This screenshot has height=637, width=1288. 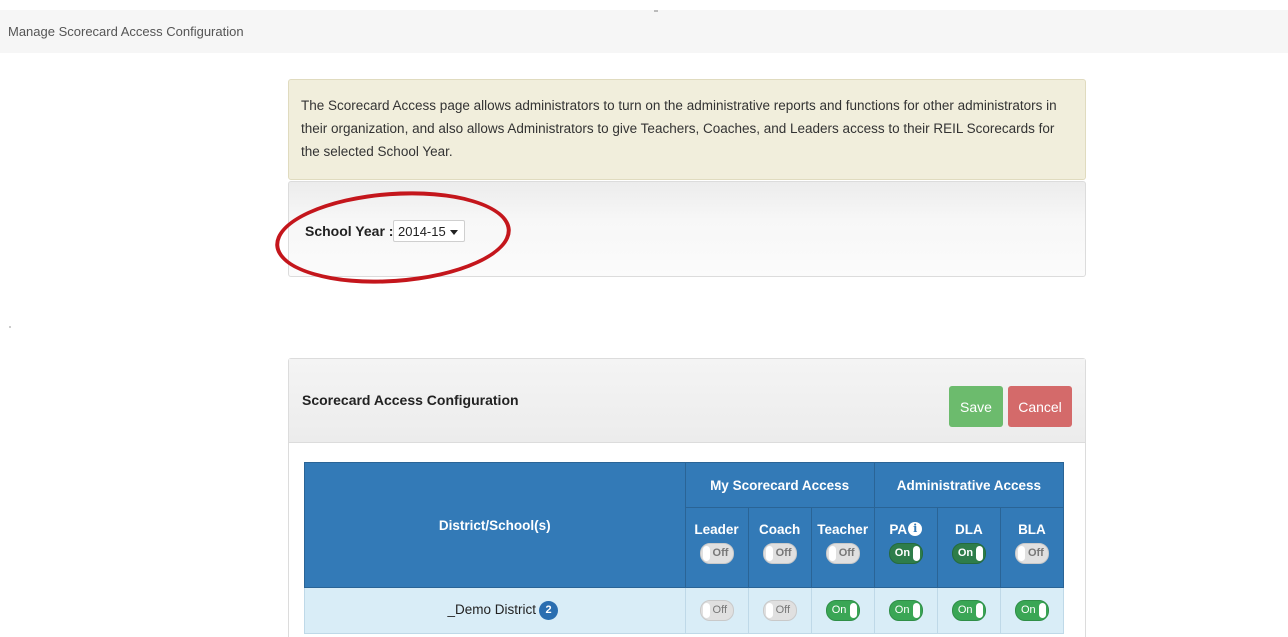 I want to click on chevron-down-icon, so click(x=454, y=232).